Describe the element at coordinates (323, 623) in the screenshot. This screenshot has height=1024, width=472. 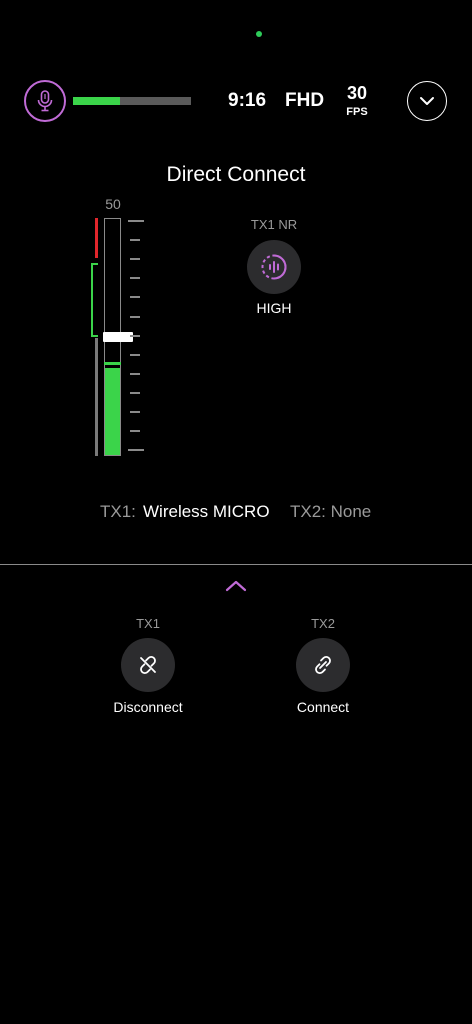
I see `tx2-slot-label: TX2` at that location.